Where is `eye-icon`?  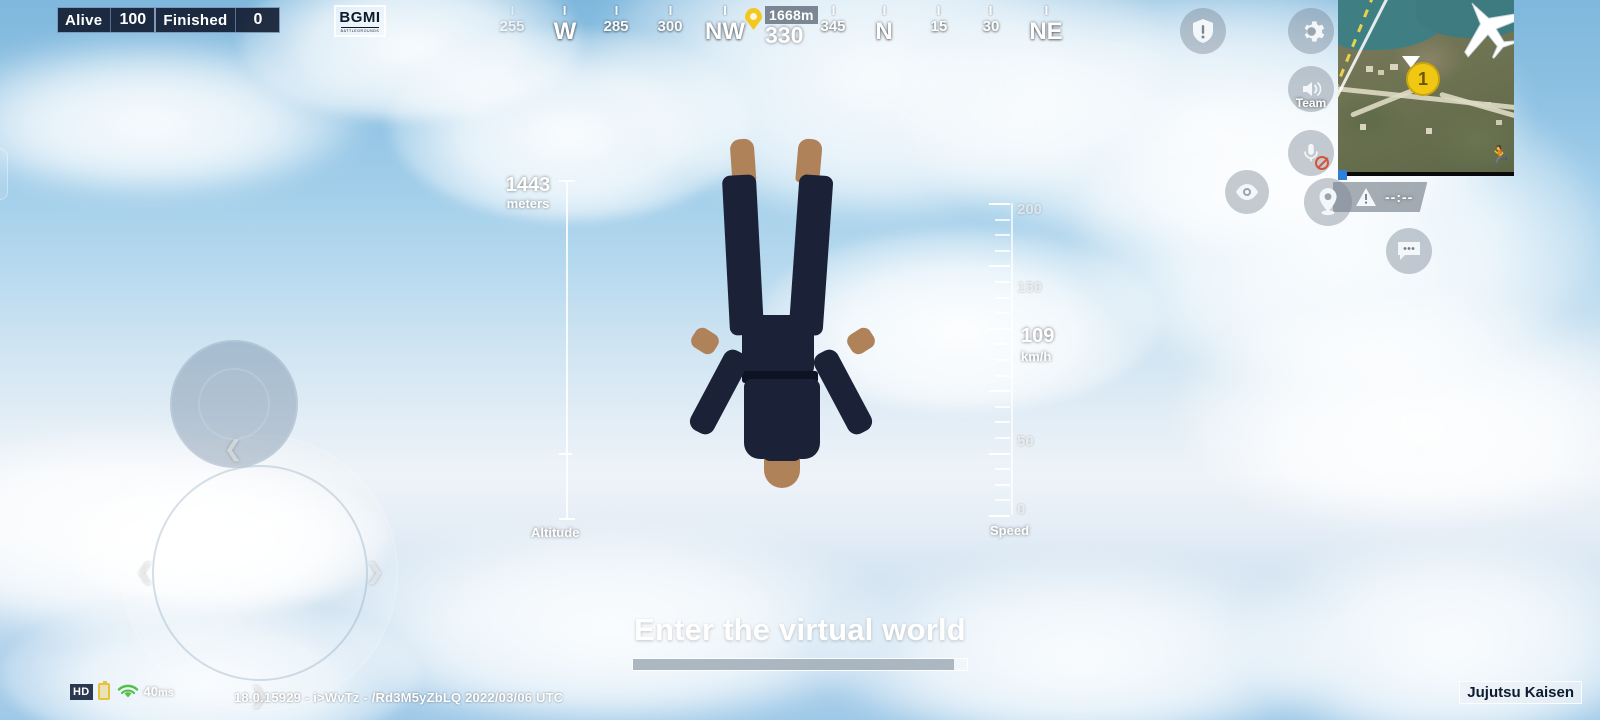
eye-icon is located at coordinates (1247, 192).